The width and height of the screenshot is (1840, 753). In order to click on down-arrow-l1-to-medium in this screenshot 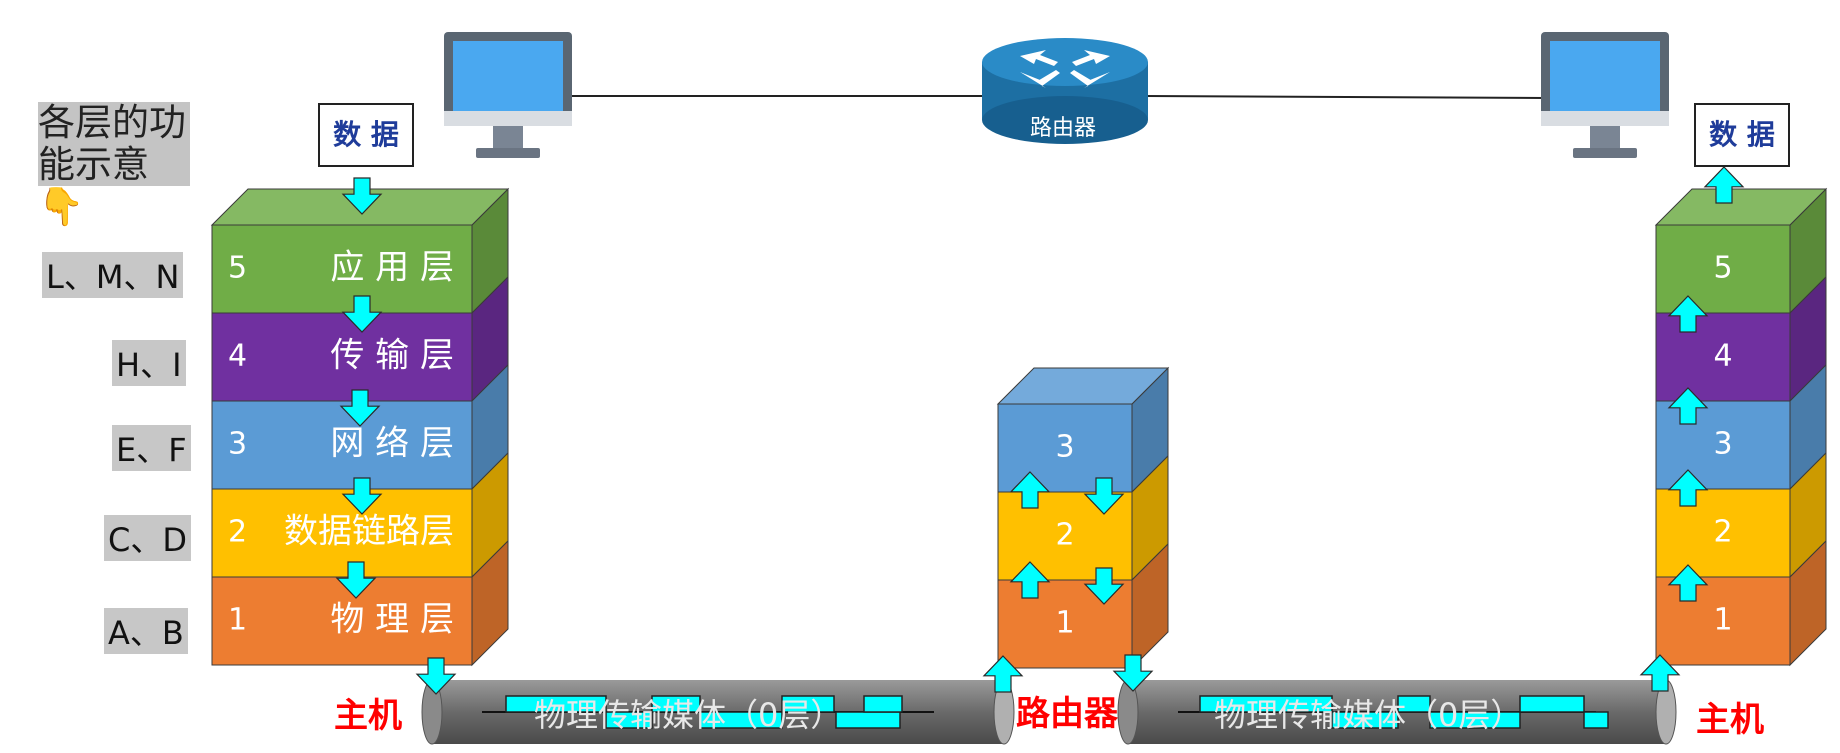, I will do `click(436, 676)`.